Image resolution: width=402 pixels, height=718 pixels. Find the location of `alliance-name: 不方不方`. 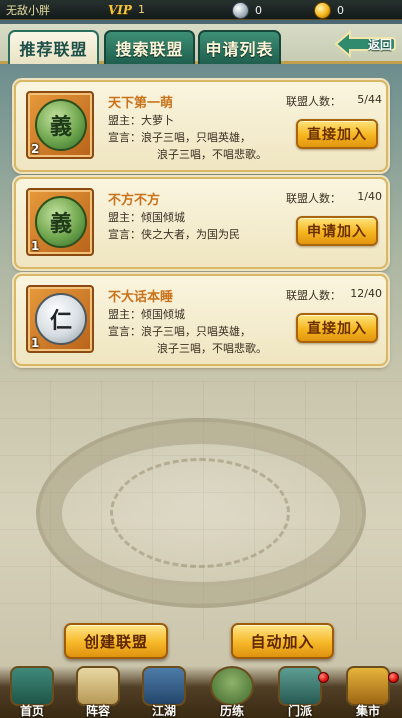

alliance-name: 不方不方 is located at coordinates (134, 200).